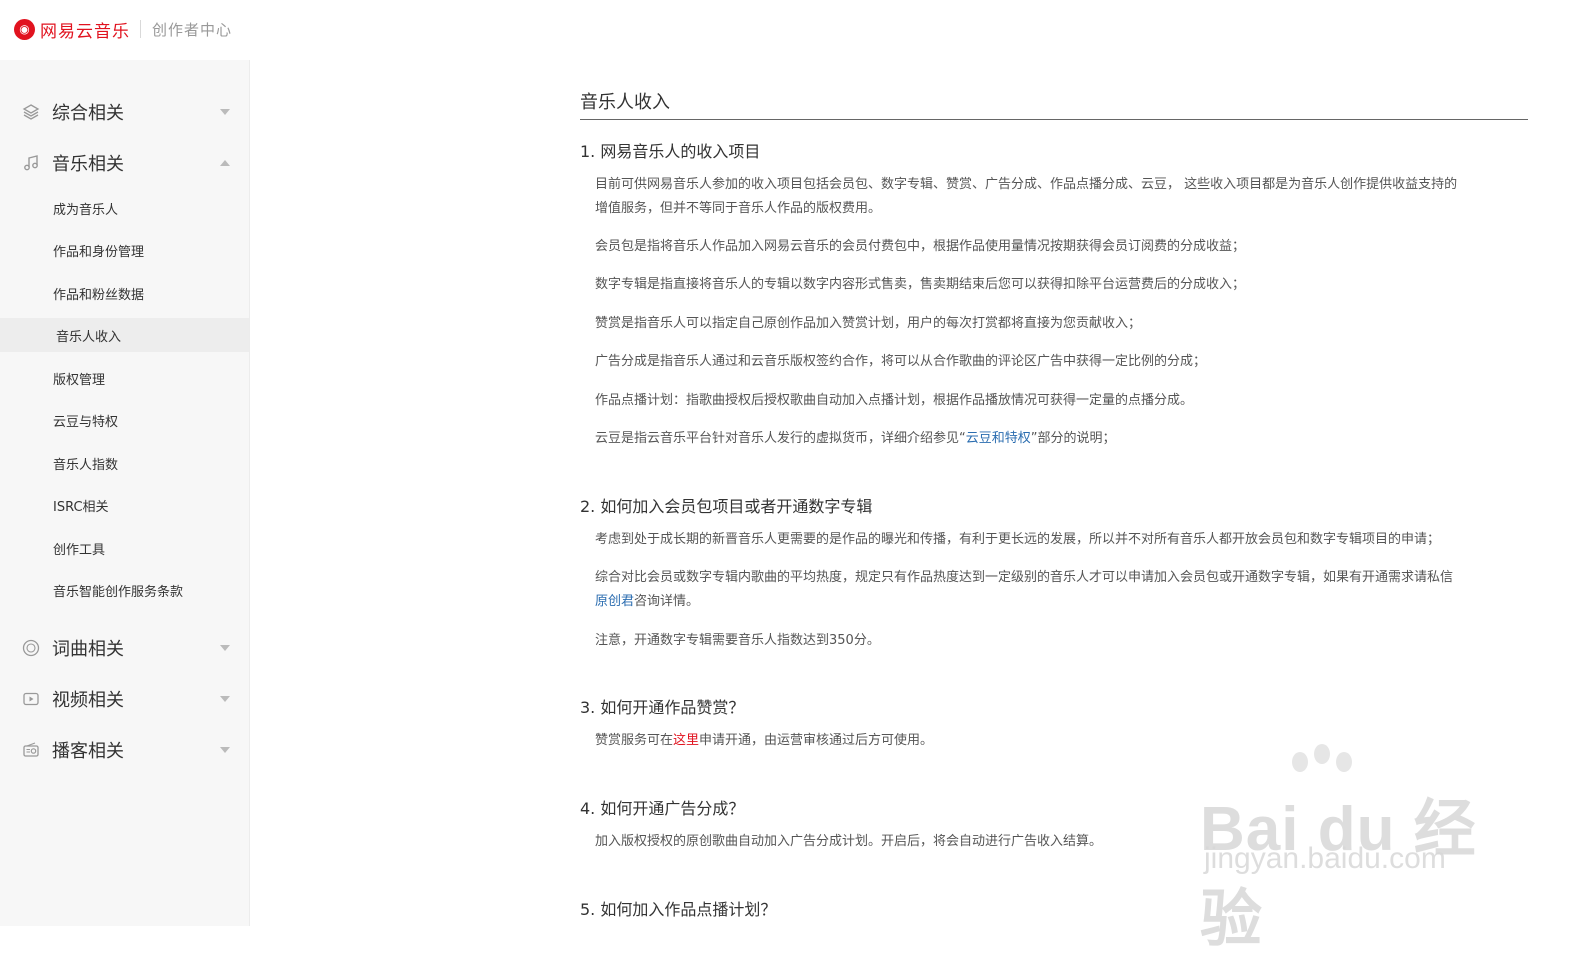  I want to click on sidebar-group-general: 综合相关, so click(124, 112).